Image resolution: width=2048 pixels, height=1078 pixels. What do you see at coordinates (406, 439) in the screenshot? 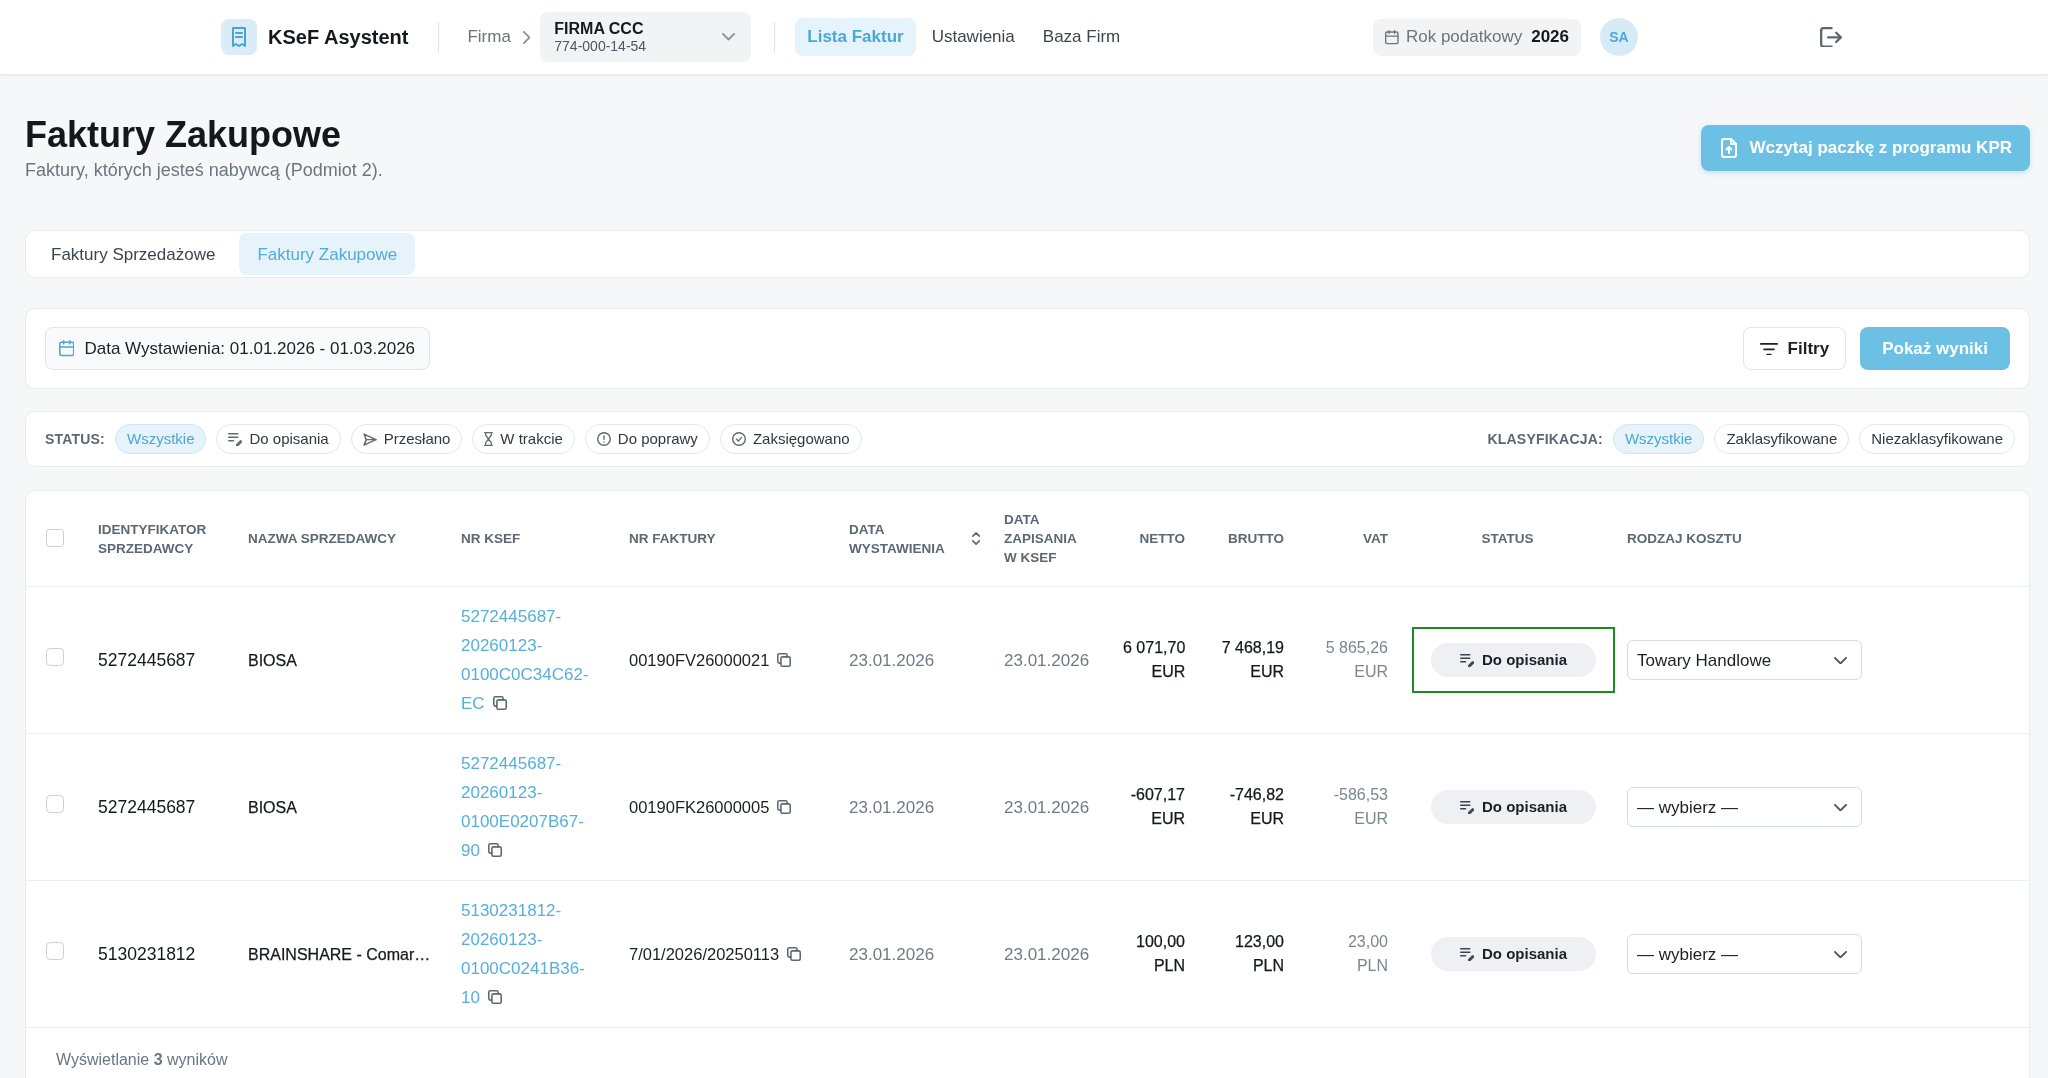
I see `filter-chip: Przesłano` at bounding box center [406, 439].